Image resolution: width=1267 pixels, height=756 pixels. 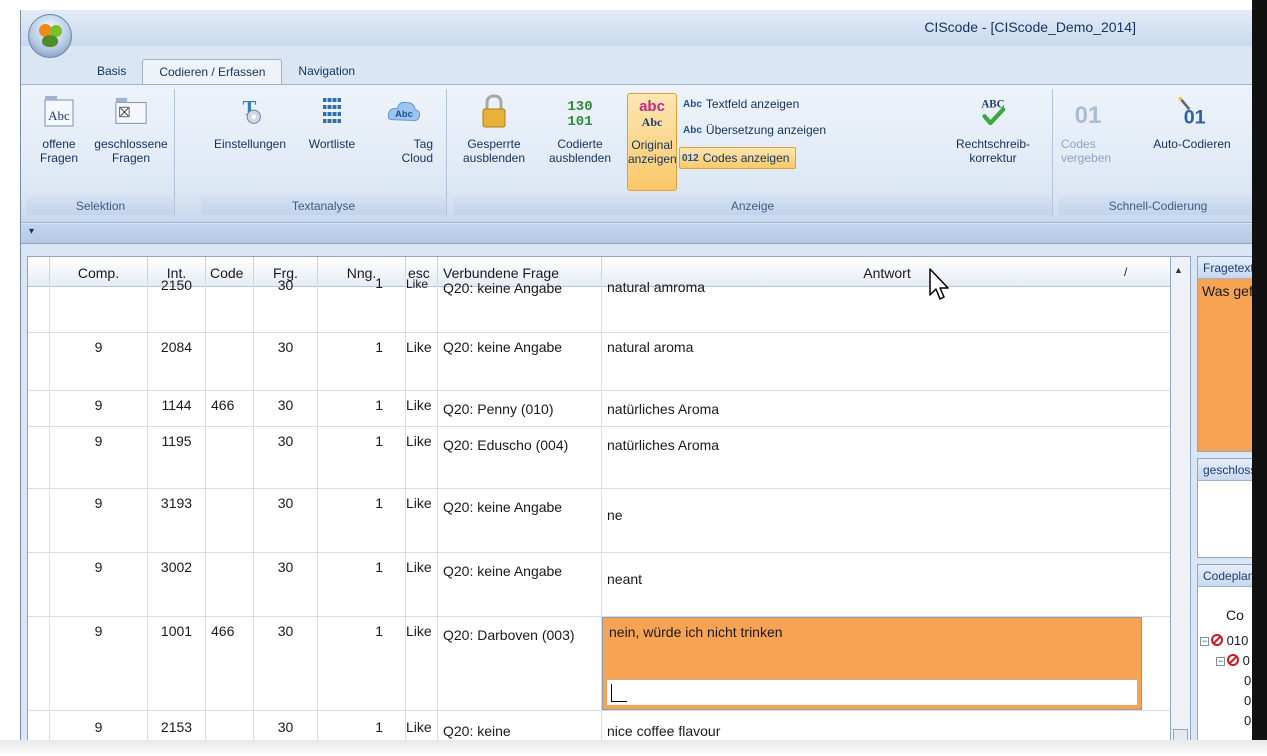 I want to click on auto-code-button: 01 Auto-Codieren, so click(x=1192, y=122).